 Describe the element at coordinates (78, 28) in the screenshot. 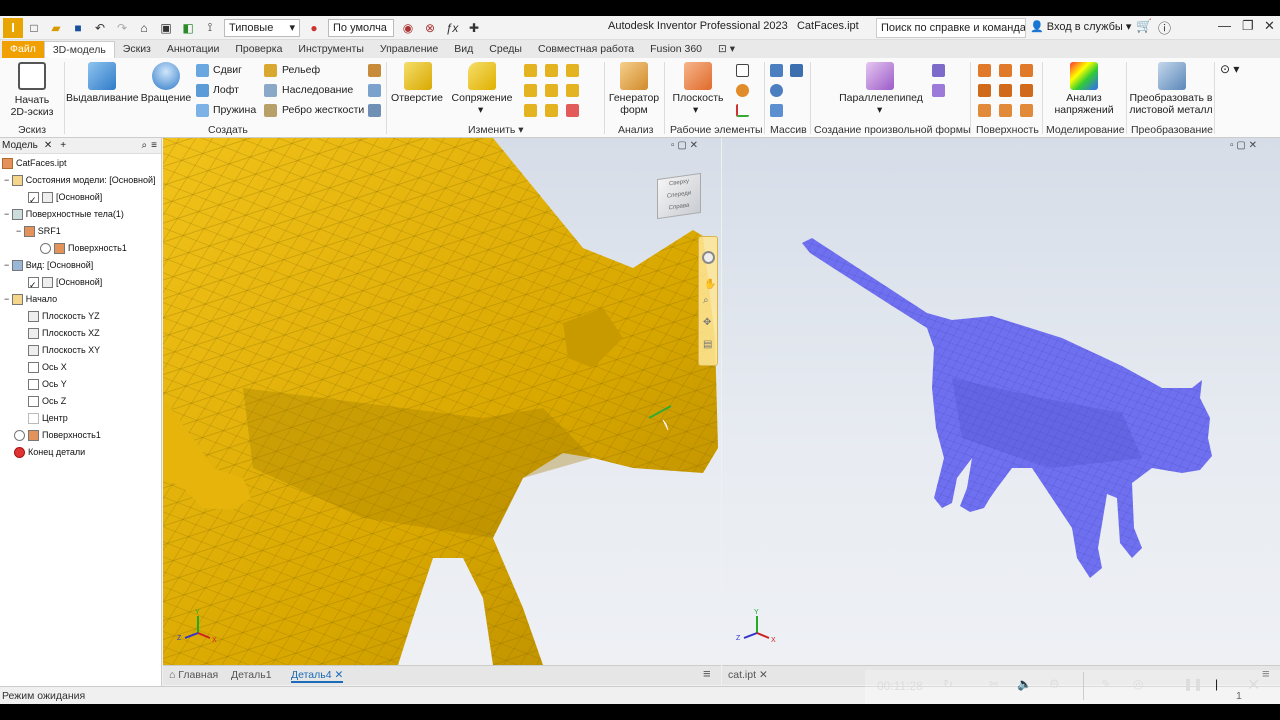

I see `save-icon: ■` at that location.